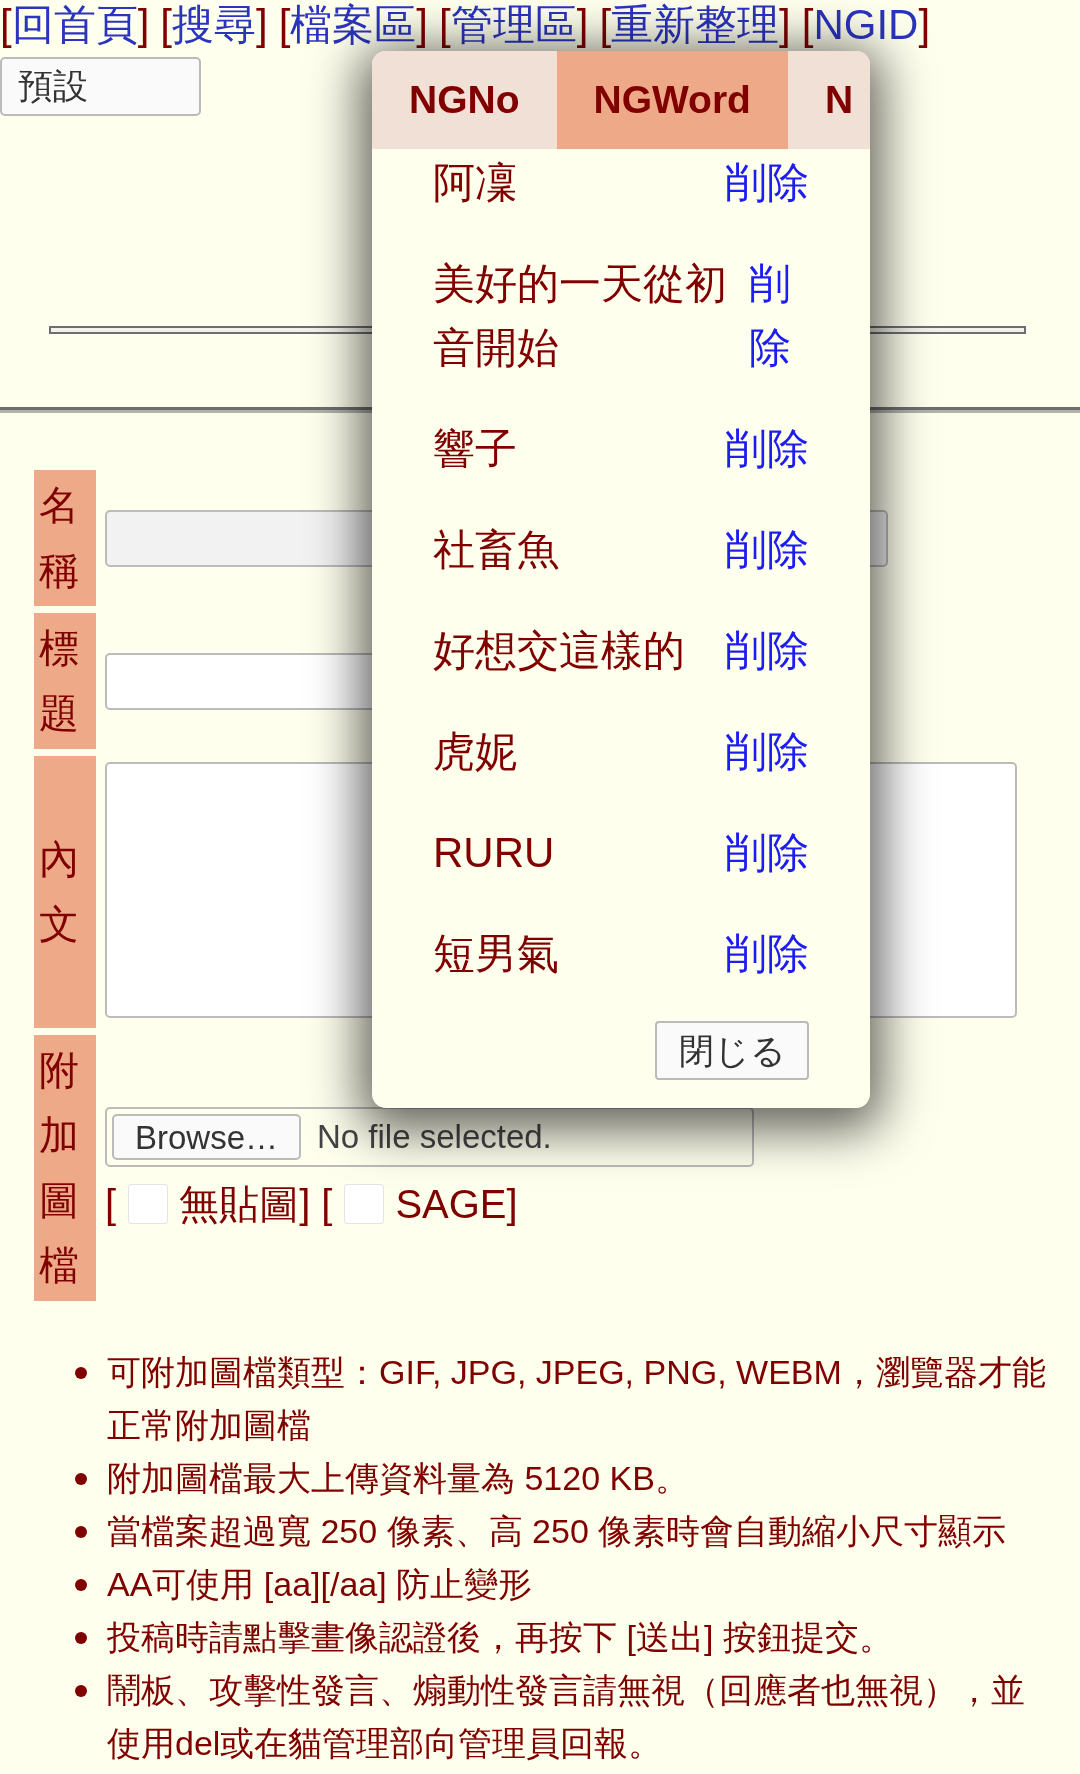 This screenshot has height=1774, width=1080. I want to click on checkbox-option: [ SAGE], so click(419, 1203).